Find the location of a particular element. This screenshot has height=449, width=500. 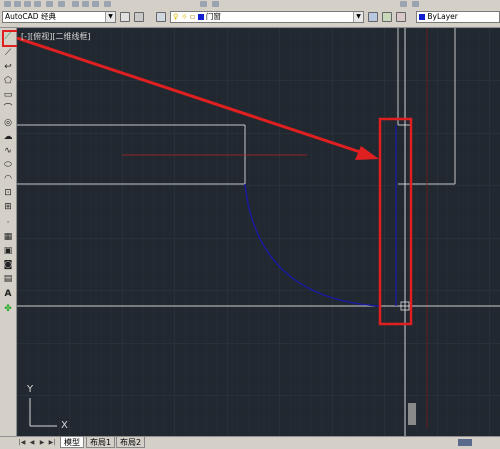

paste-icon is located at coordinates (95, 4).